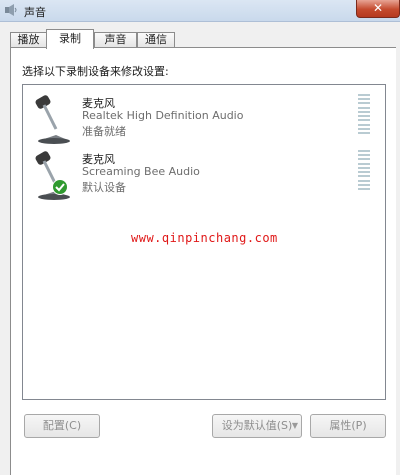 This screenshot has width=400, height=475. Describe the element at coordinates (104, 131) in the screenshot. I see `device-status: 准备就绪` at that location.